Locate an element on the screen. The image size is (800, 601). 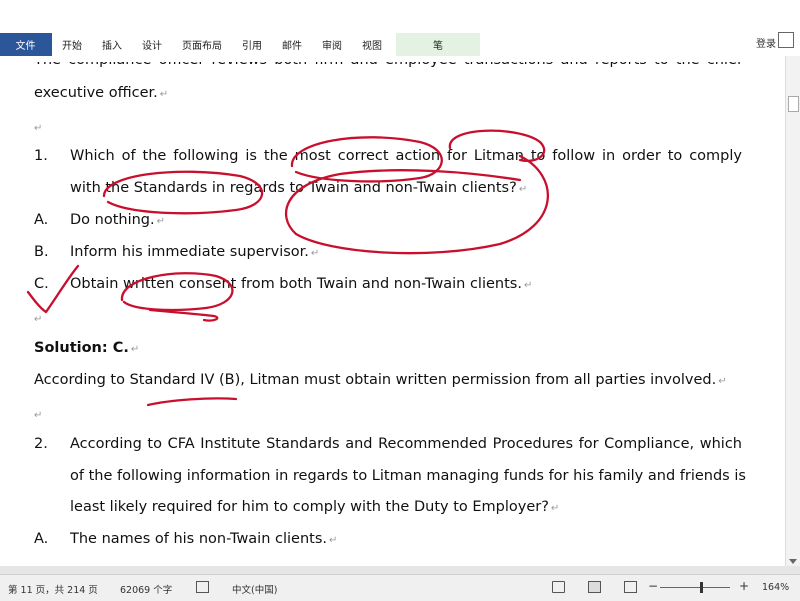
option-b-label: B. is located at coordinates (41, 252).